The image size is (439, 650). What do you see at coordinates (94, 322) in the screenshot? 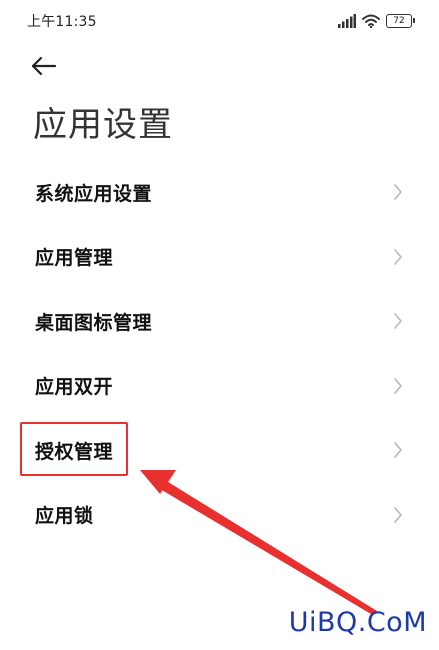
I see `list-item-label: 桌面图标管理` at bounding box center [94, 322].